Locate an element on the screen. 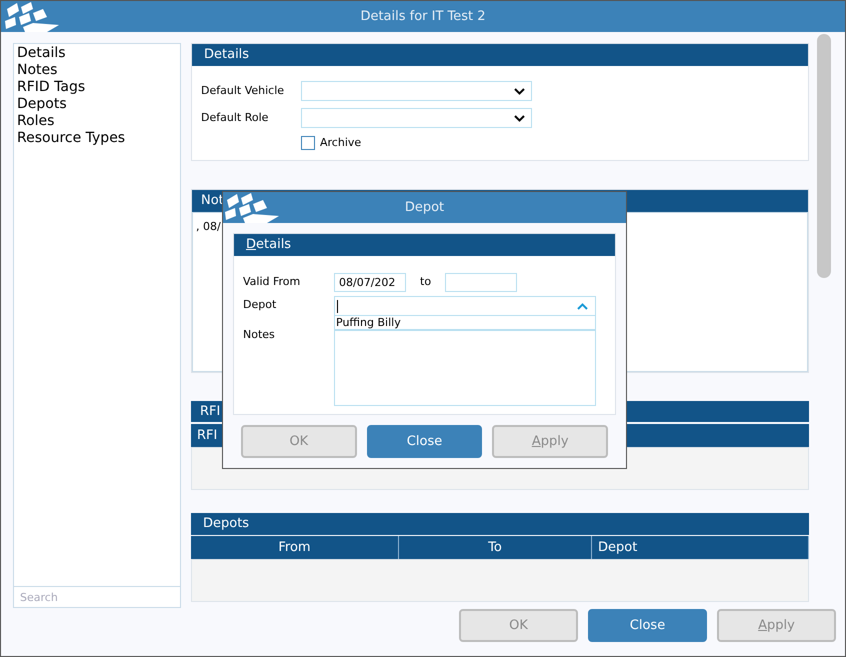 The width and height of the screenshot is (846, 657). archive-checkbox is located at coordinates (308, 143).